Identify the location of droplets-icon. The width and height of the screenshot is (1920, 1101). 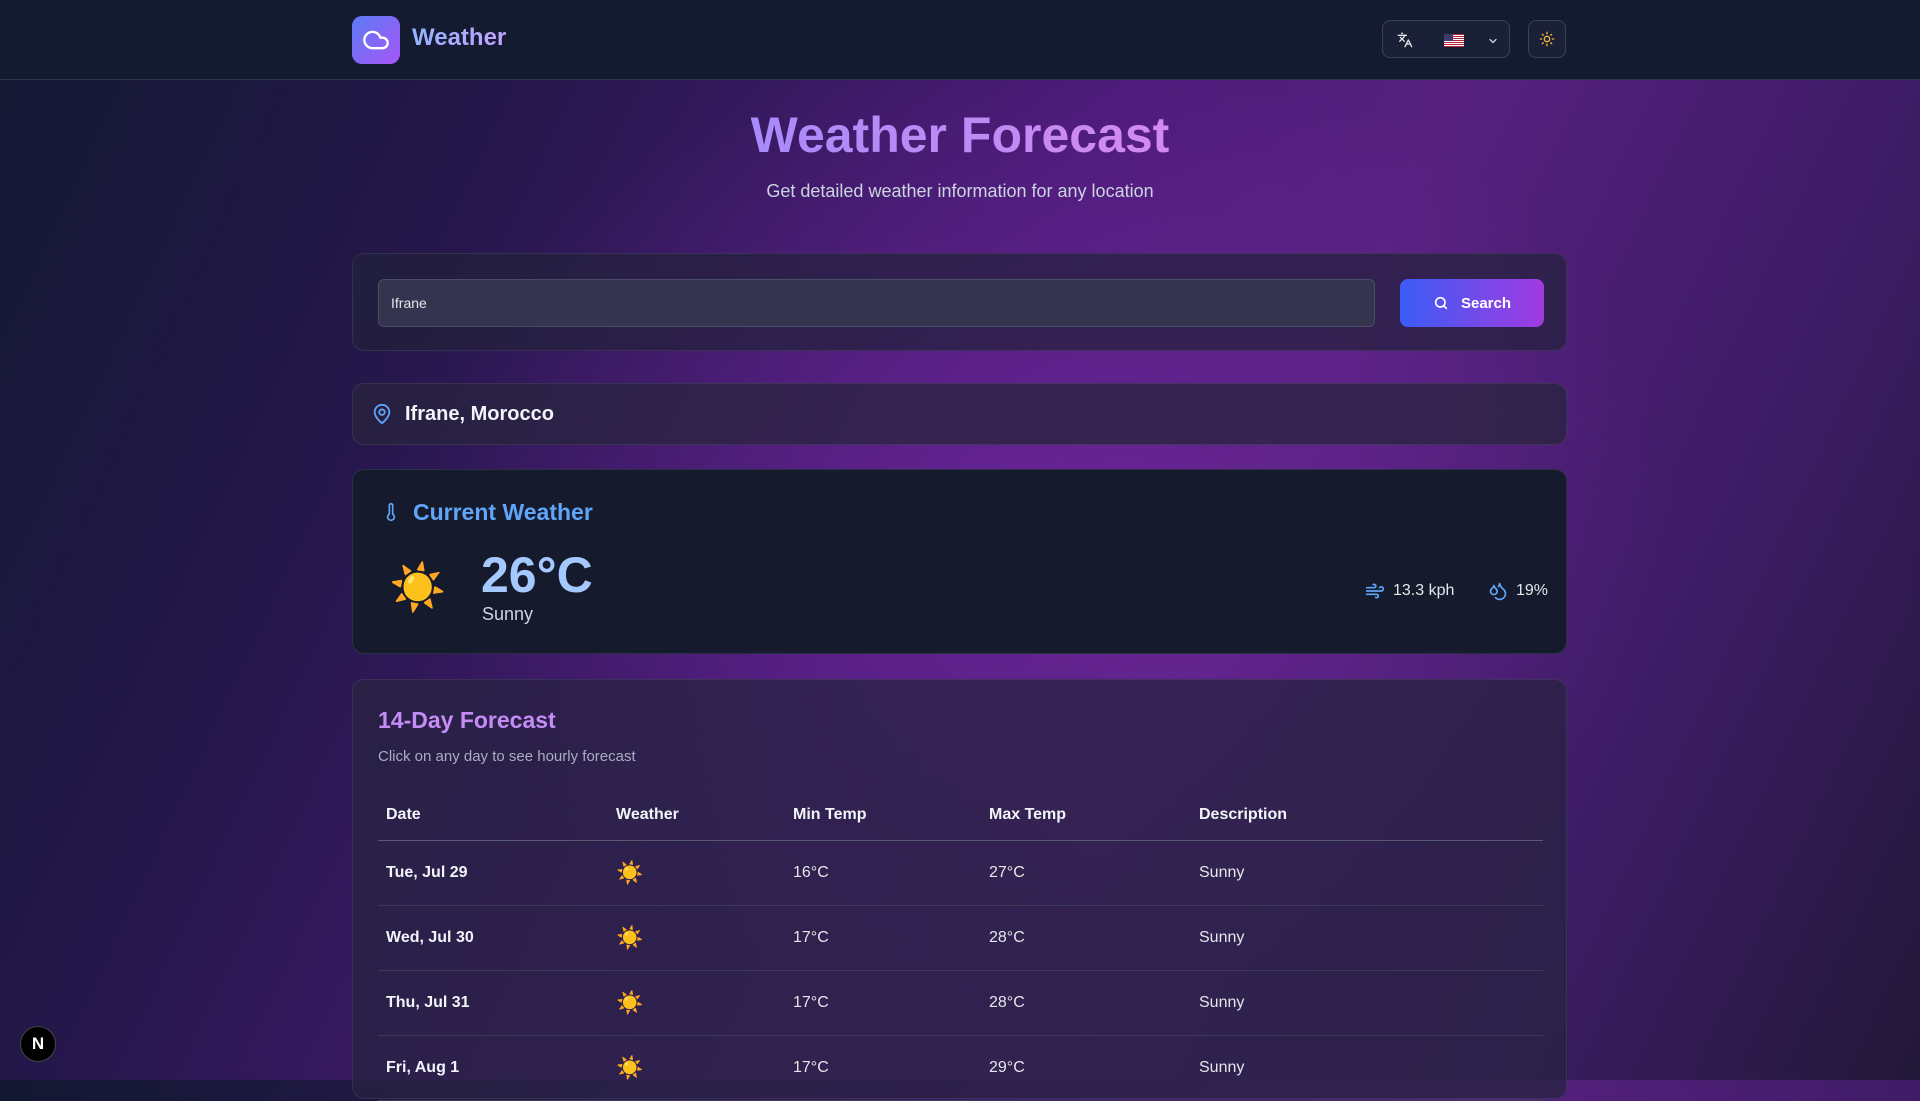
(1498, 591).